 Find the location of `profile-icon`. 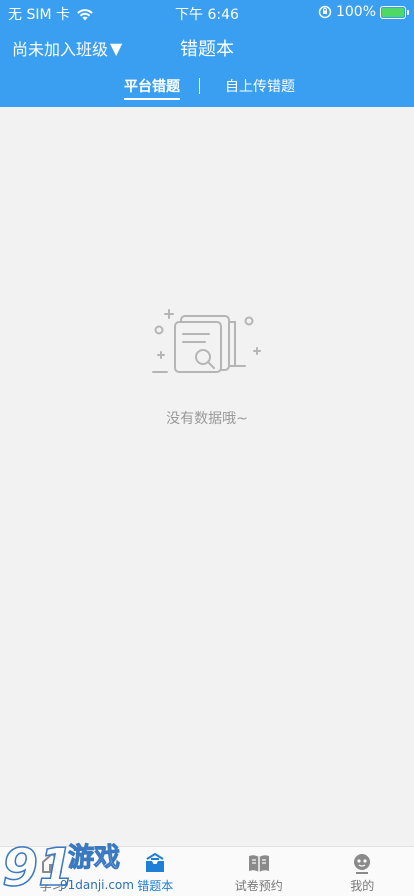

profile-icon is located at coordinates (362, 864).